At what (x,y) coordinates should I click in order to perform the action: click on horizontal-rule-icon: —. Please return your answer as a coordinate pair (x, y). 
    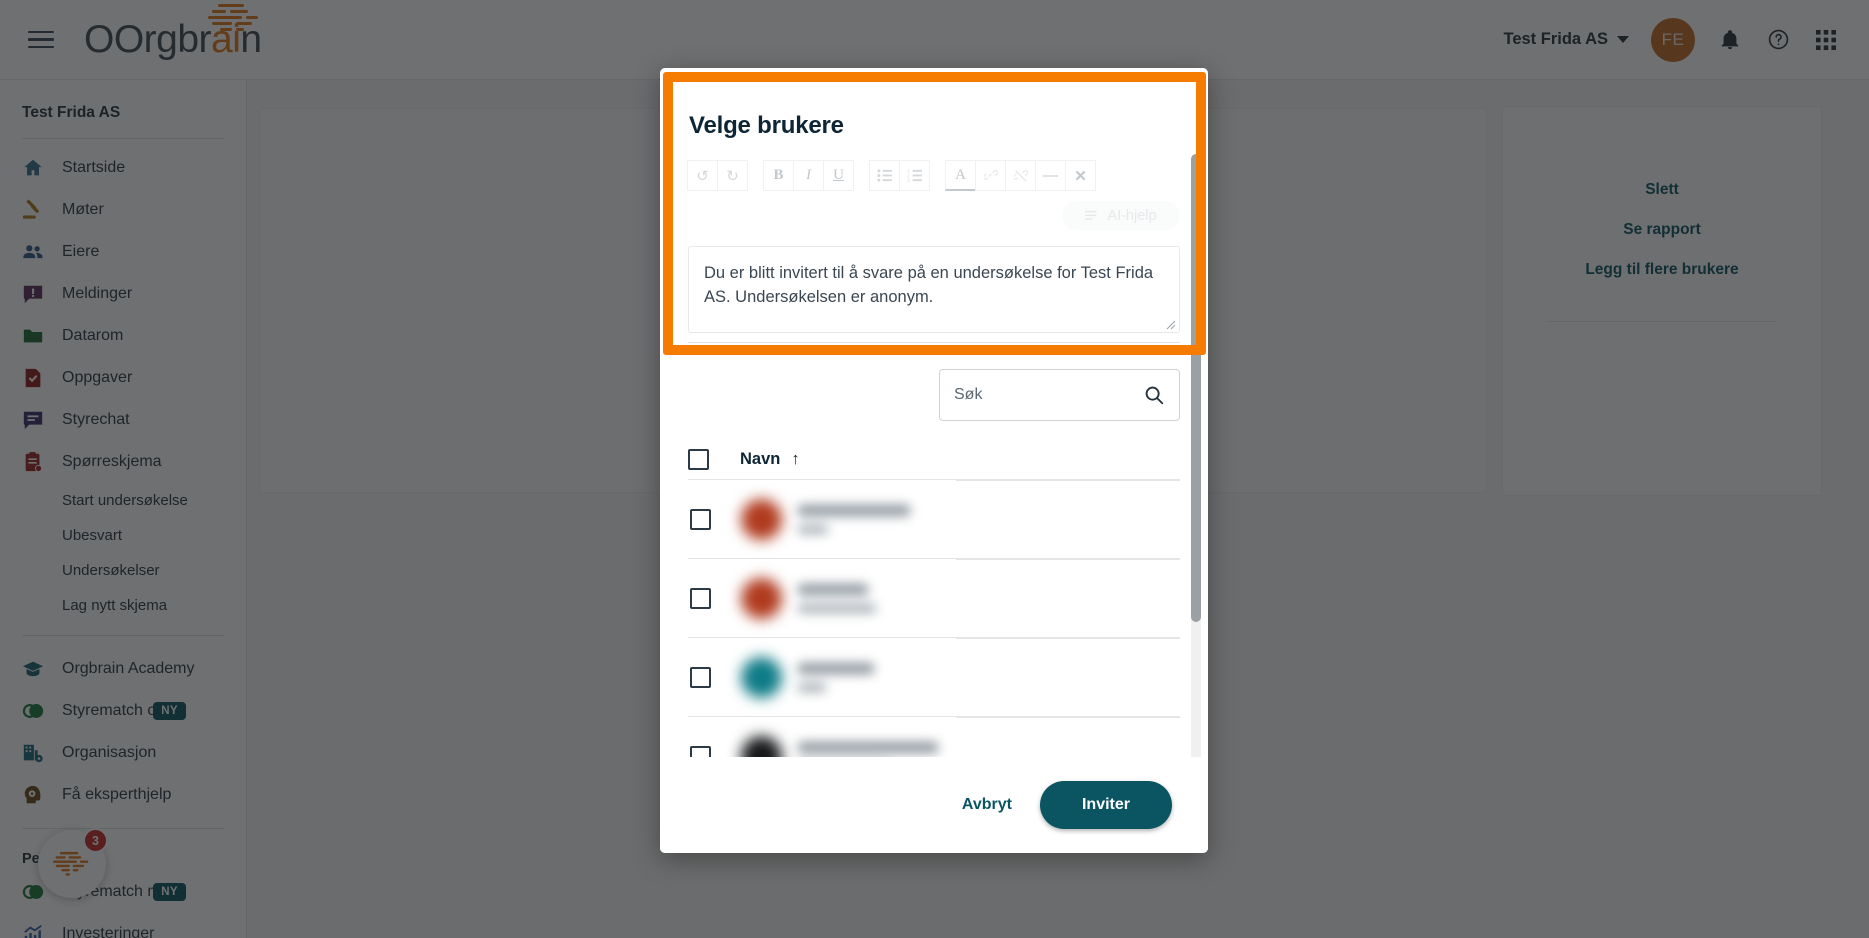
    Looking at the image, I should click on (1050, 175).